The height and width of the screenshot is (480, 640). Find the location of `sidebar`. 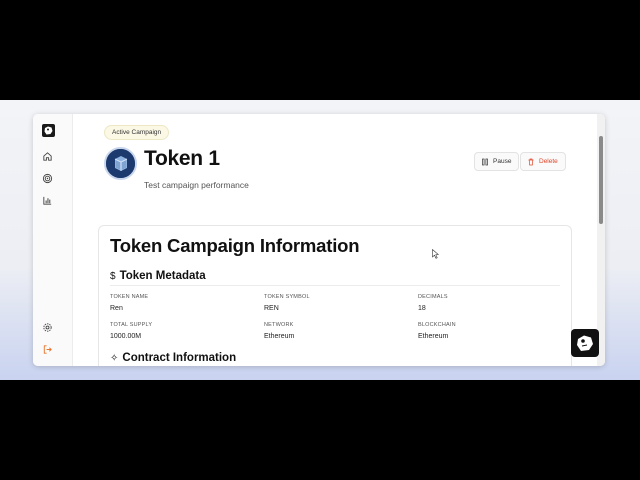

sidebar is located at coordinates (53, 240).